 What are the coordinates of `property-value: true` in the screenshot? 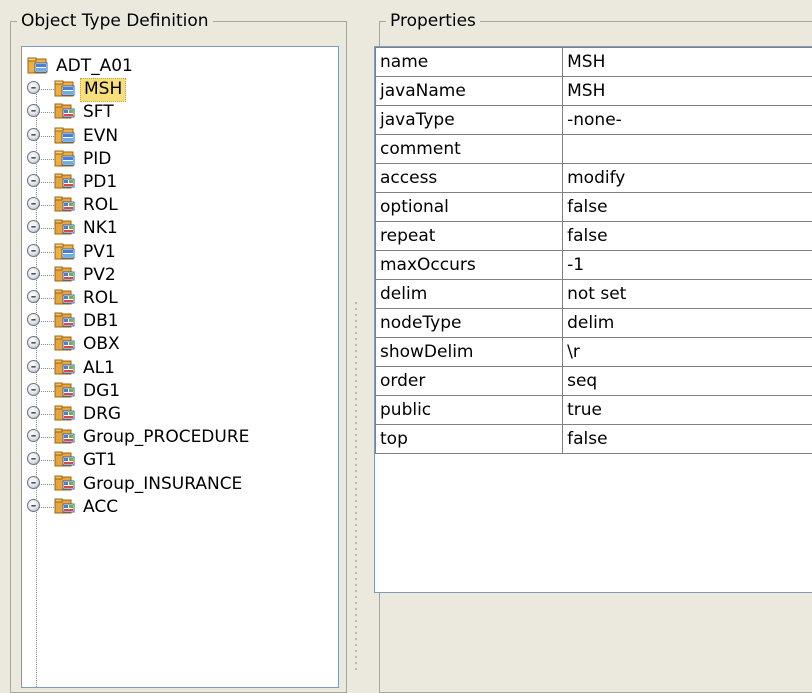 It's located at (687, 410).